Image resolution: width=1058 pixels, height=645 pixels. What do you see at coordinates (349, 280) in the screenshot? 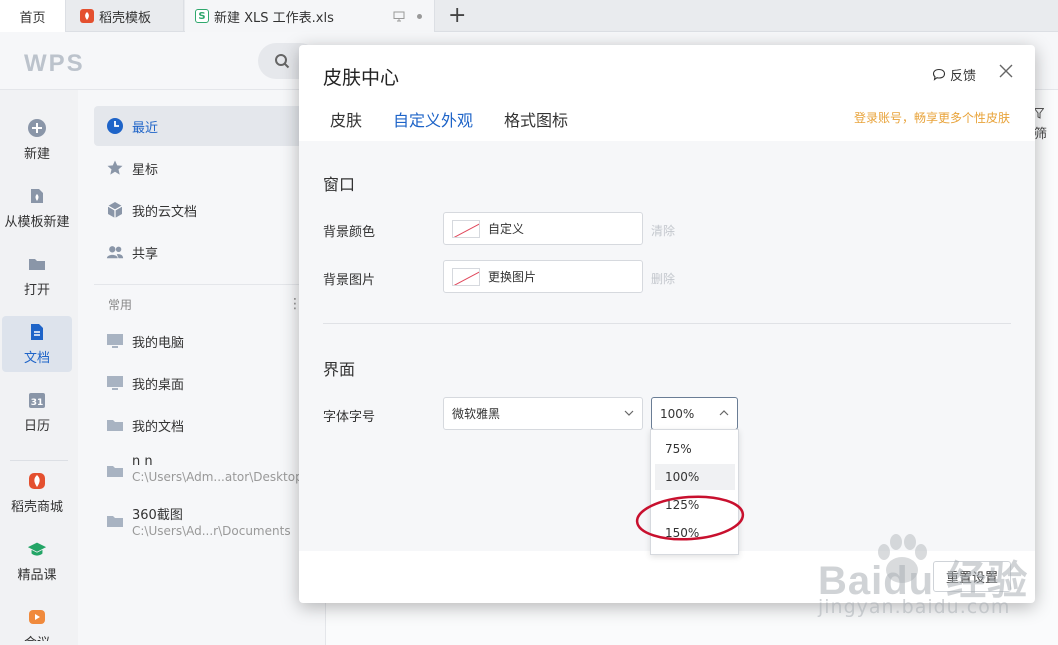
I see `bg-image-label: 背景图片` at bounding box center [349, 280].